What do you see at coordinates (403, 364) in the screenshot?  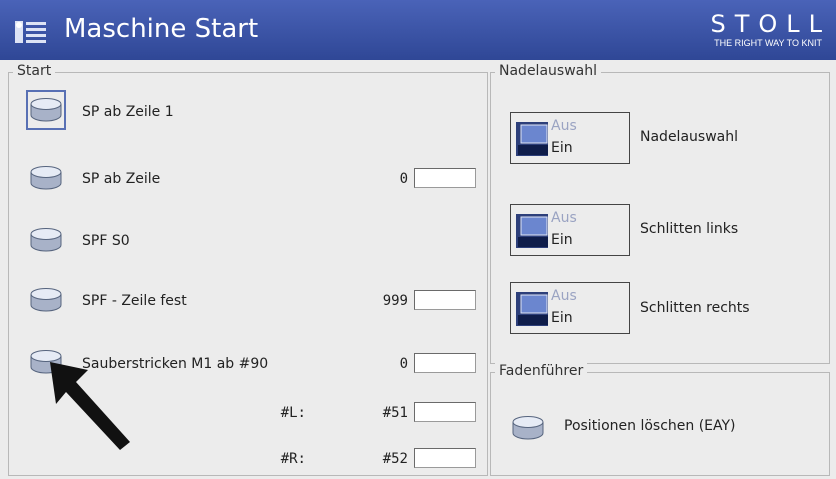 I see `sauberstricken-value: 0` at bounding box center [403, 364].